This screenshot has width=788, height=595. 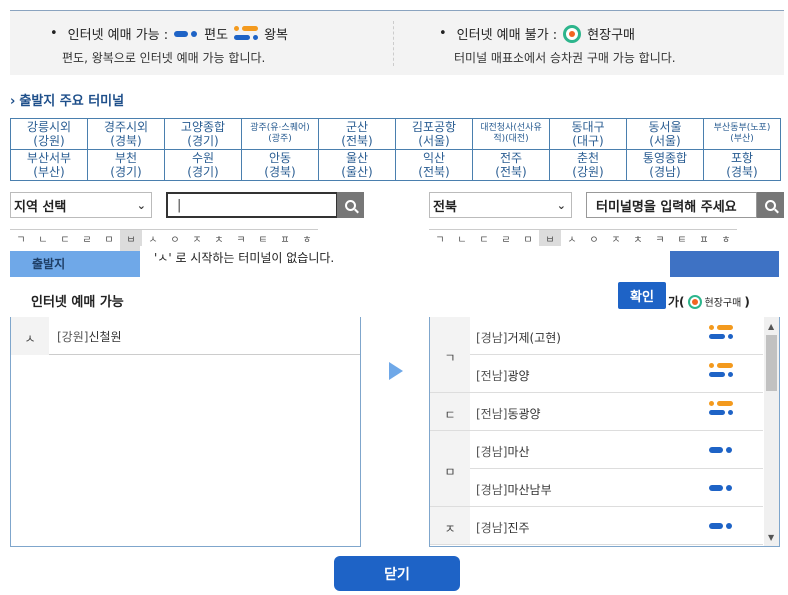 I want to click on major-terminal-cell: 강릉시외 (강원), so click(x=49, y=134).